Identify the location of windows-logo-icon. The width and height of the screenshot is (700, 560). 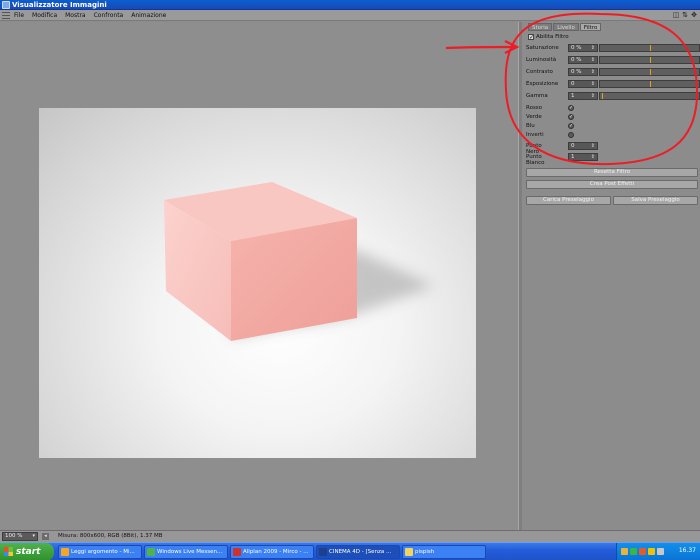
(8, 551).